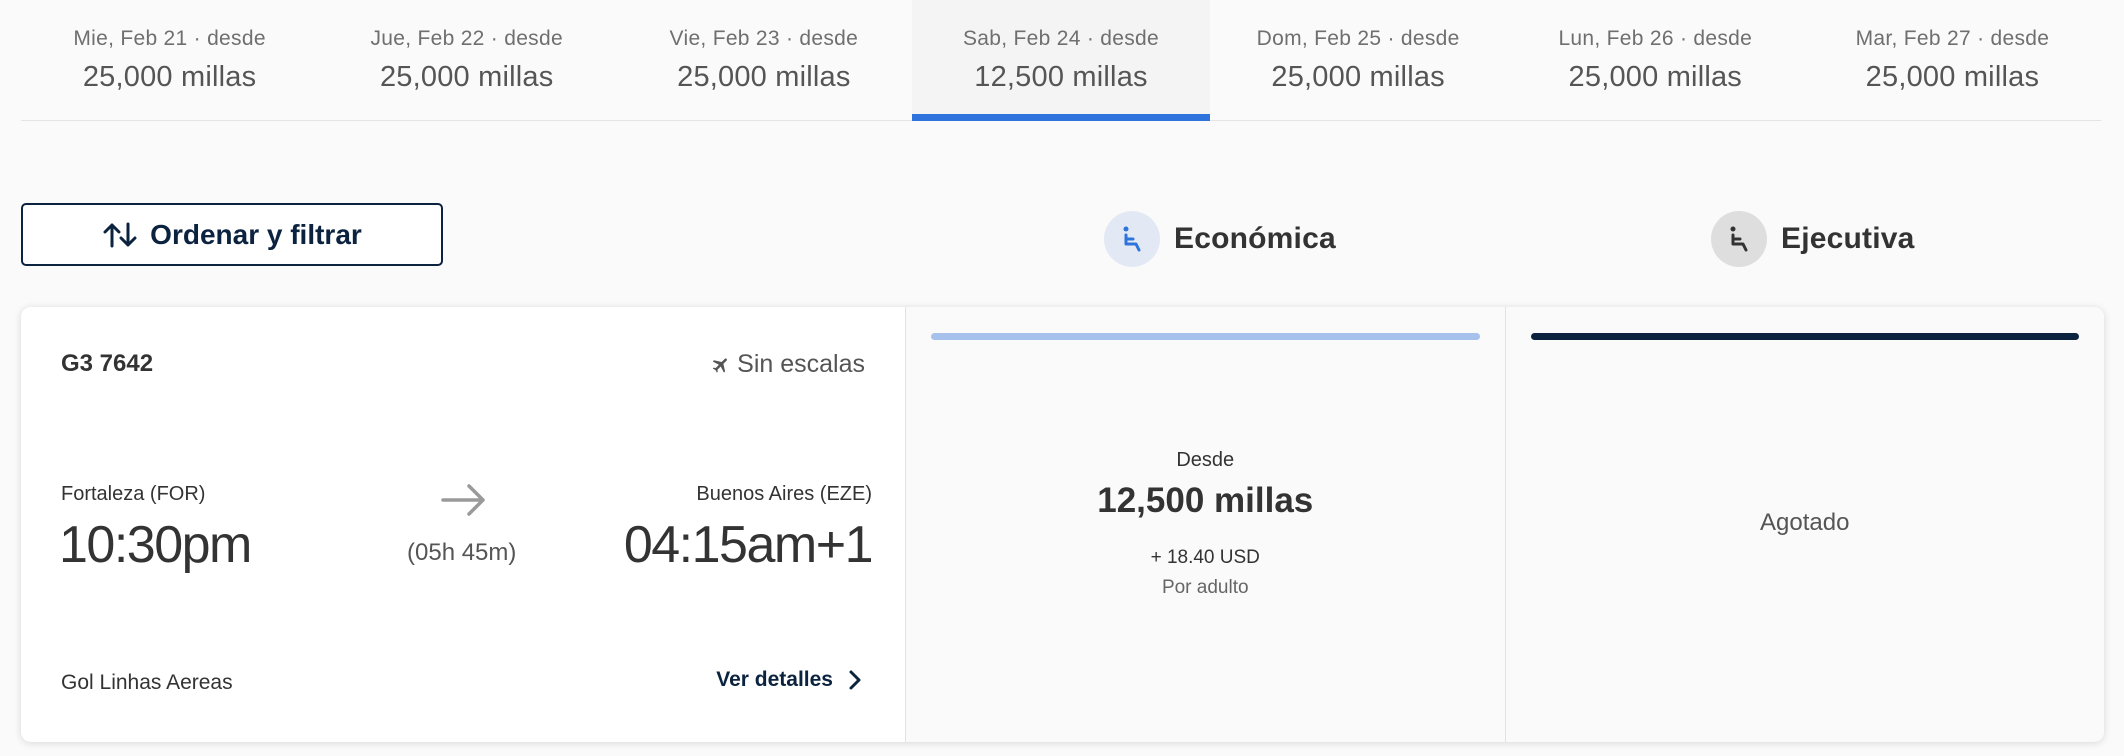 The height and width of the screenshot is (756, 2124). What do you see at coordinates (147, 682) in the screenshot?
I see `airline-name: Gol Linhas Aereas` at bounding box center [147, 682].